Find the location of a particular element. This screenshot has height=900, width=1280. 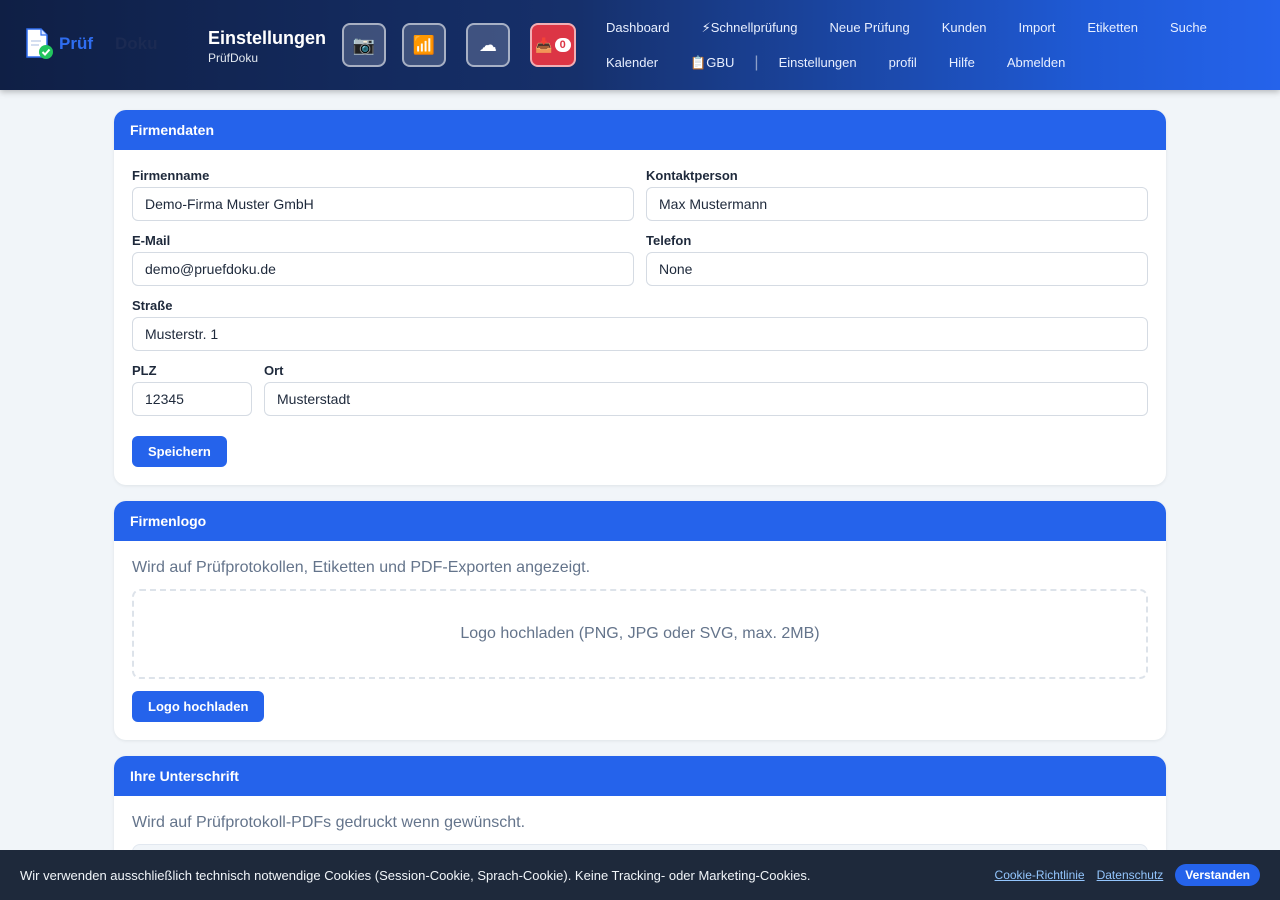

nav-etiketten: Etiketten is located at coordinates (1112, 27).